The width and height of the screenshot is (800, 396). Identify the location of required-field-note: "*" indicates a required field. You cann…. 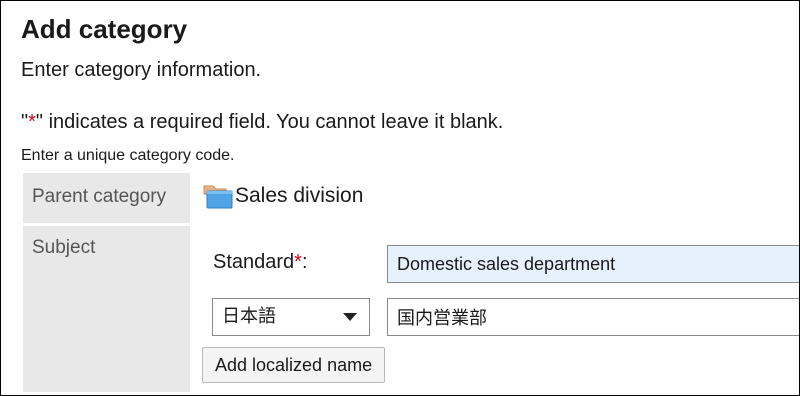
(262, 122).